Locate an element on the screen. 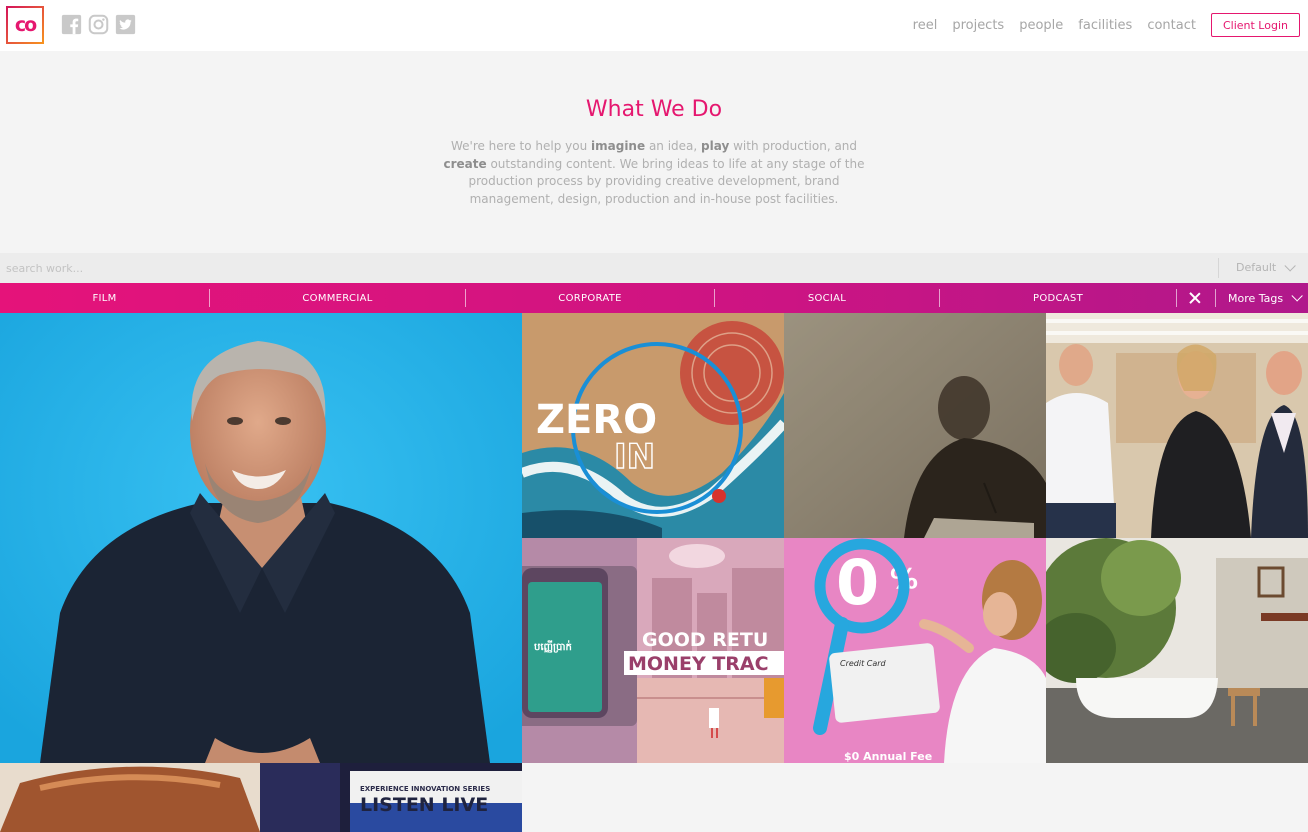 This screenshot has width=1308, height=832. project-tile-writer is located at coordinates (915, 425).